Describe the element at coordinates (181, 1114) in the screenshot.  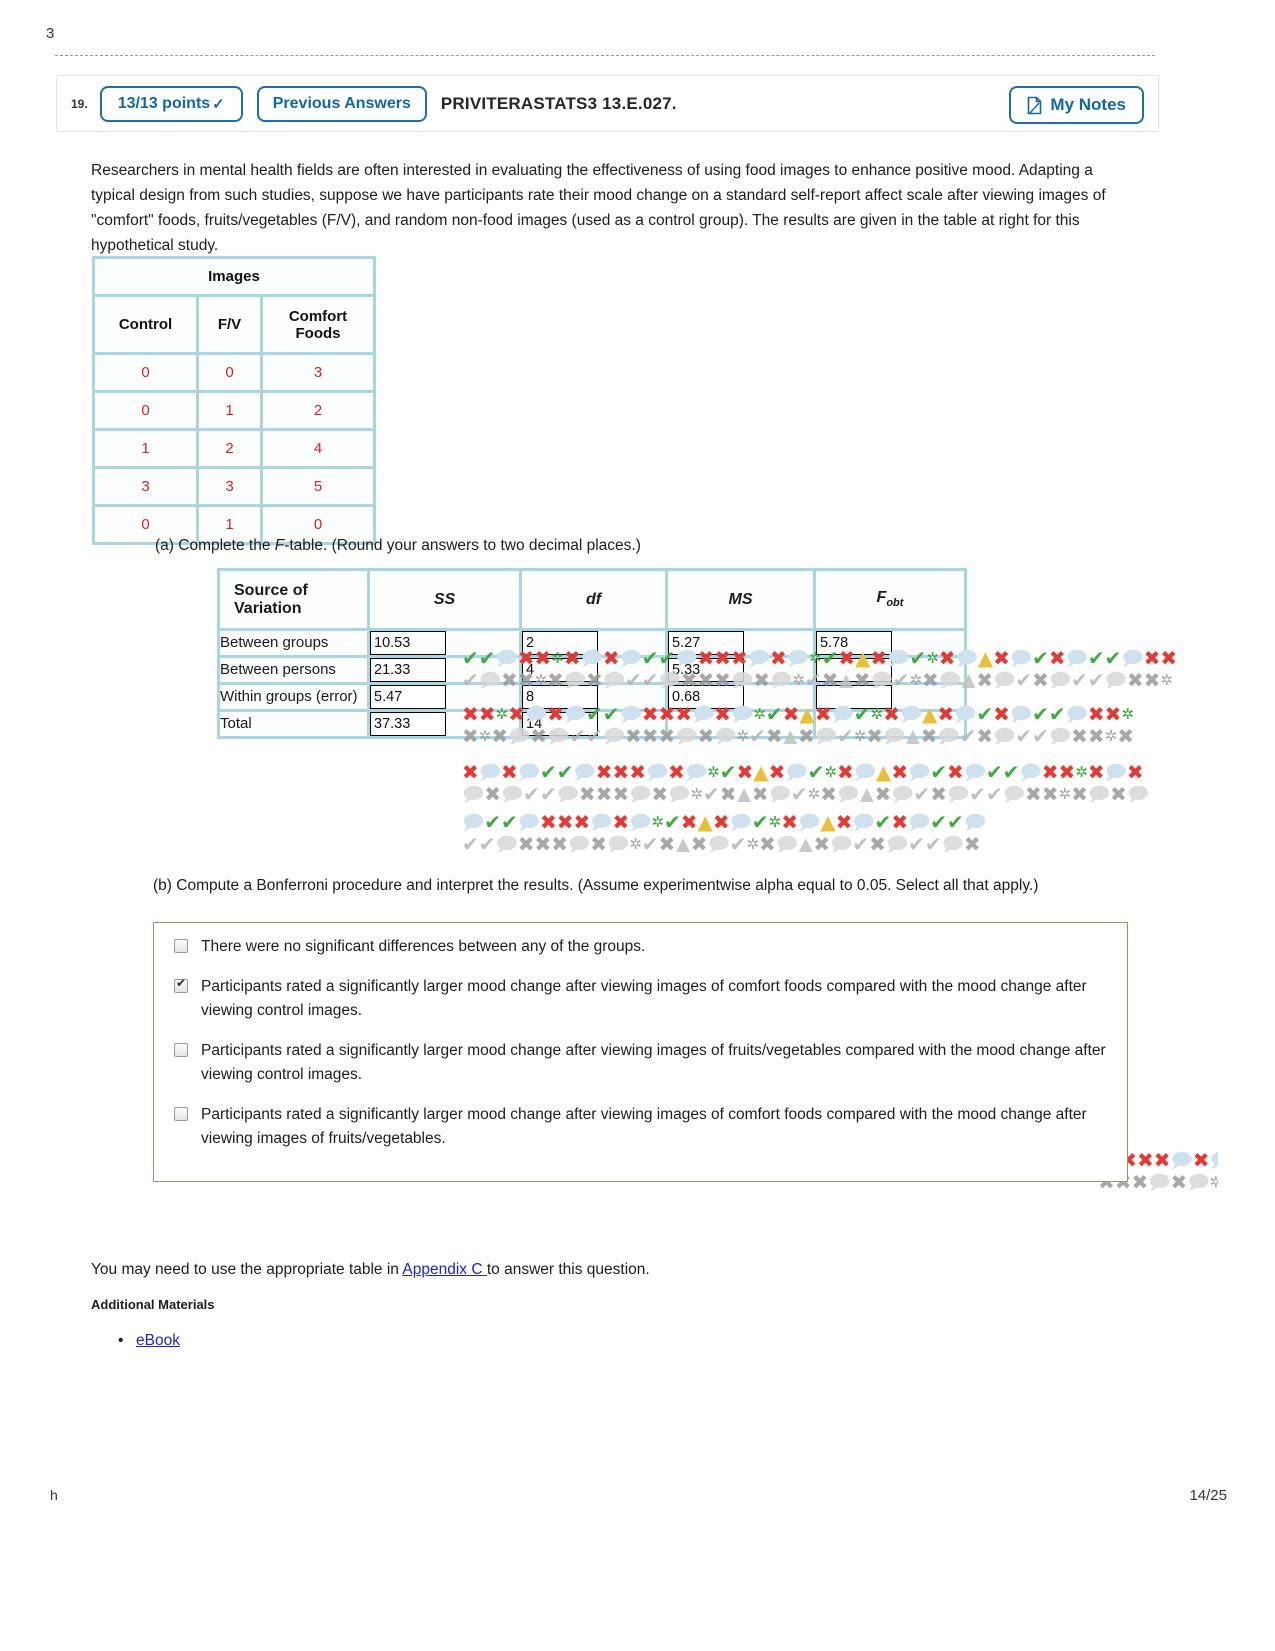
I see `checkbox-comfort-vs-fv` at that location.